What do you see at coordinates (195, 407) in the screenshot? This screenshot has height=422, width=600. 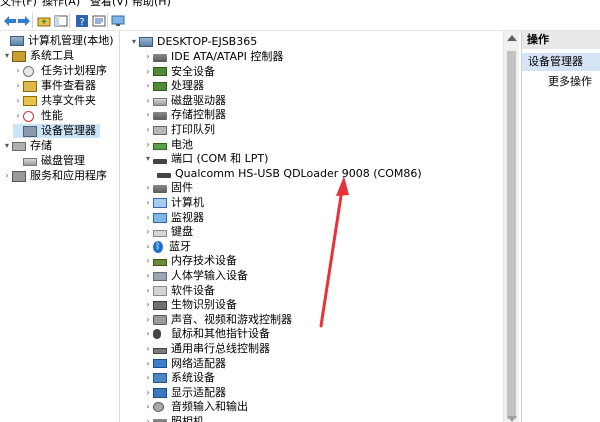 I see `device-category: › 音频输入和输出` at bounding box center [195, 407].